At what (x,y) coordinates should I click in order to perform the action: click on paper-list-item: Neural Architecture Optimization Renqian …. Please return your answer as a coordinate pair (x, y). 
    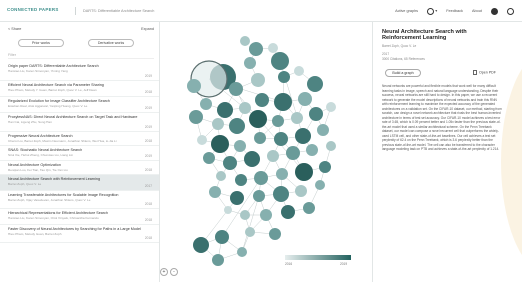
    Looking at the image, I should click on (79, 168).